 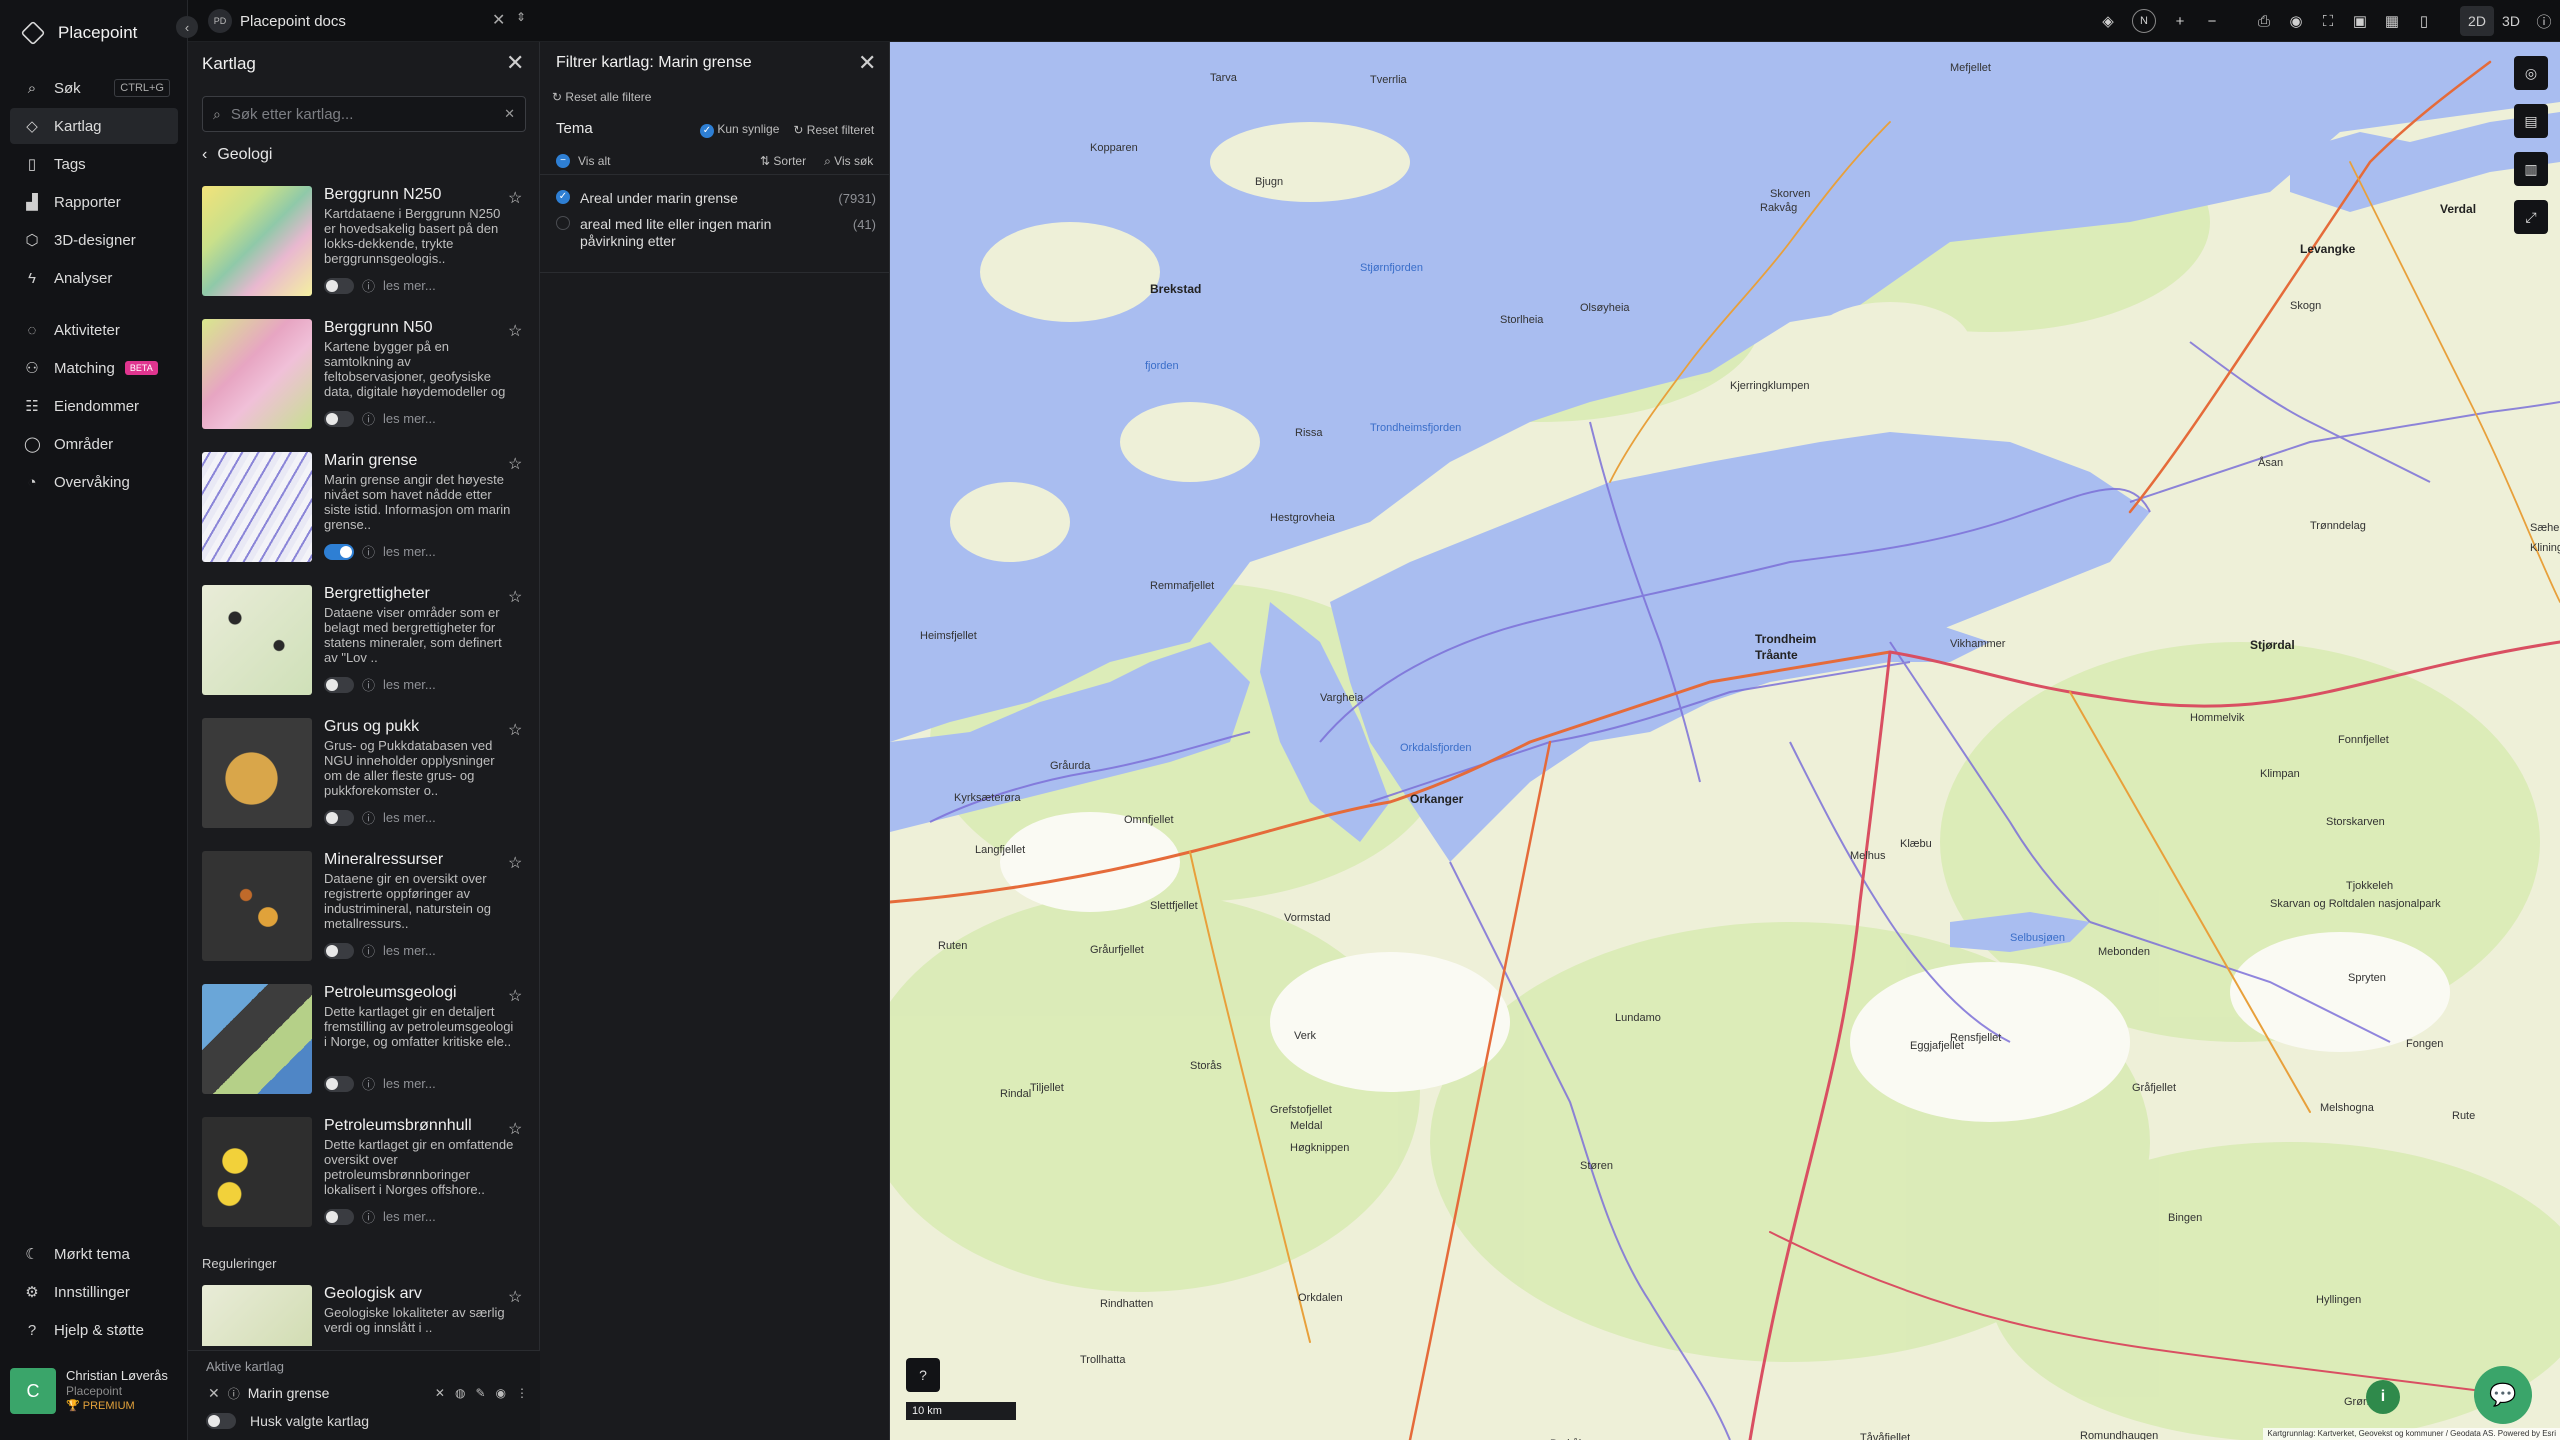 I want to click on zoom-in-icon: +, so click(x=2180, y=21).